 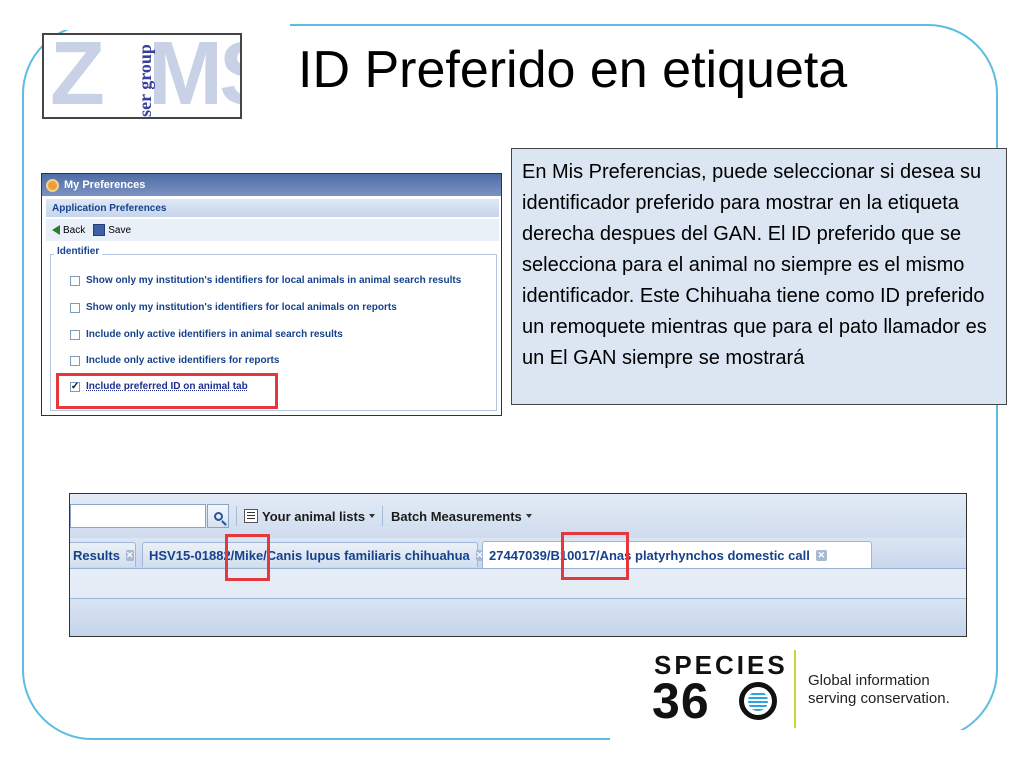 What do you see at coordinates (105, 185) in the screenshot?
I see `preferences-window-title: My Preferences` at bounding box center [105, 185].